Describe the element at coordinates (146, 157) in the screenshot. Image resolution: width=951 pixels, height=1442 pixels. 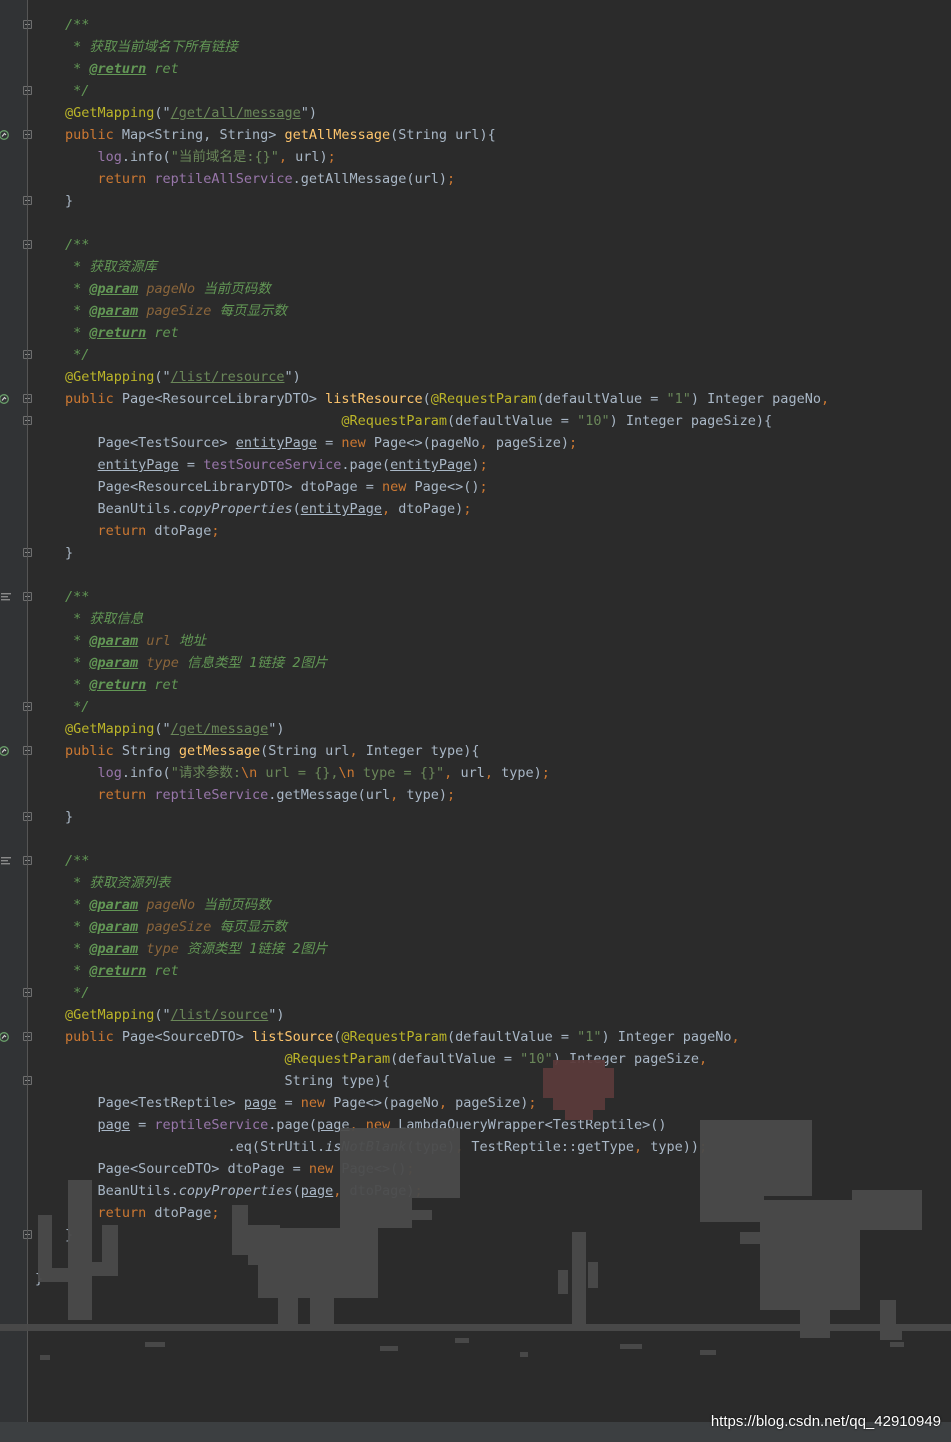
I see `code-token: .info(` at that location.